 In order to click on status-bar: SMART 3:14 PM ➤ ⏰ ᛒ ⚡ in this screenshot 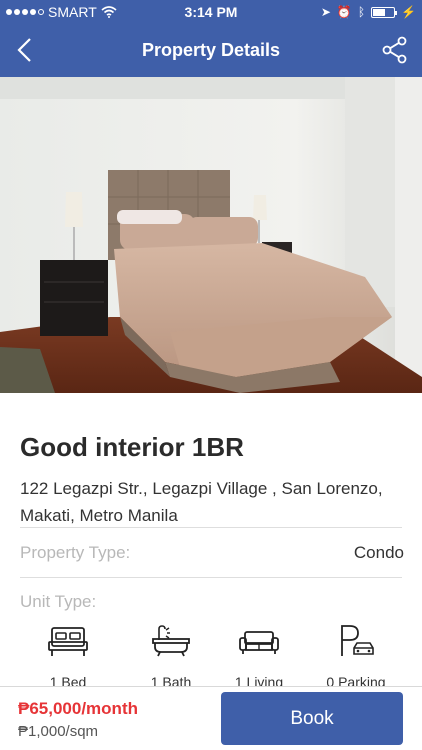, I will do `click(211, 12)`.